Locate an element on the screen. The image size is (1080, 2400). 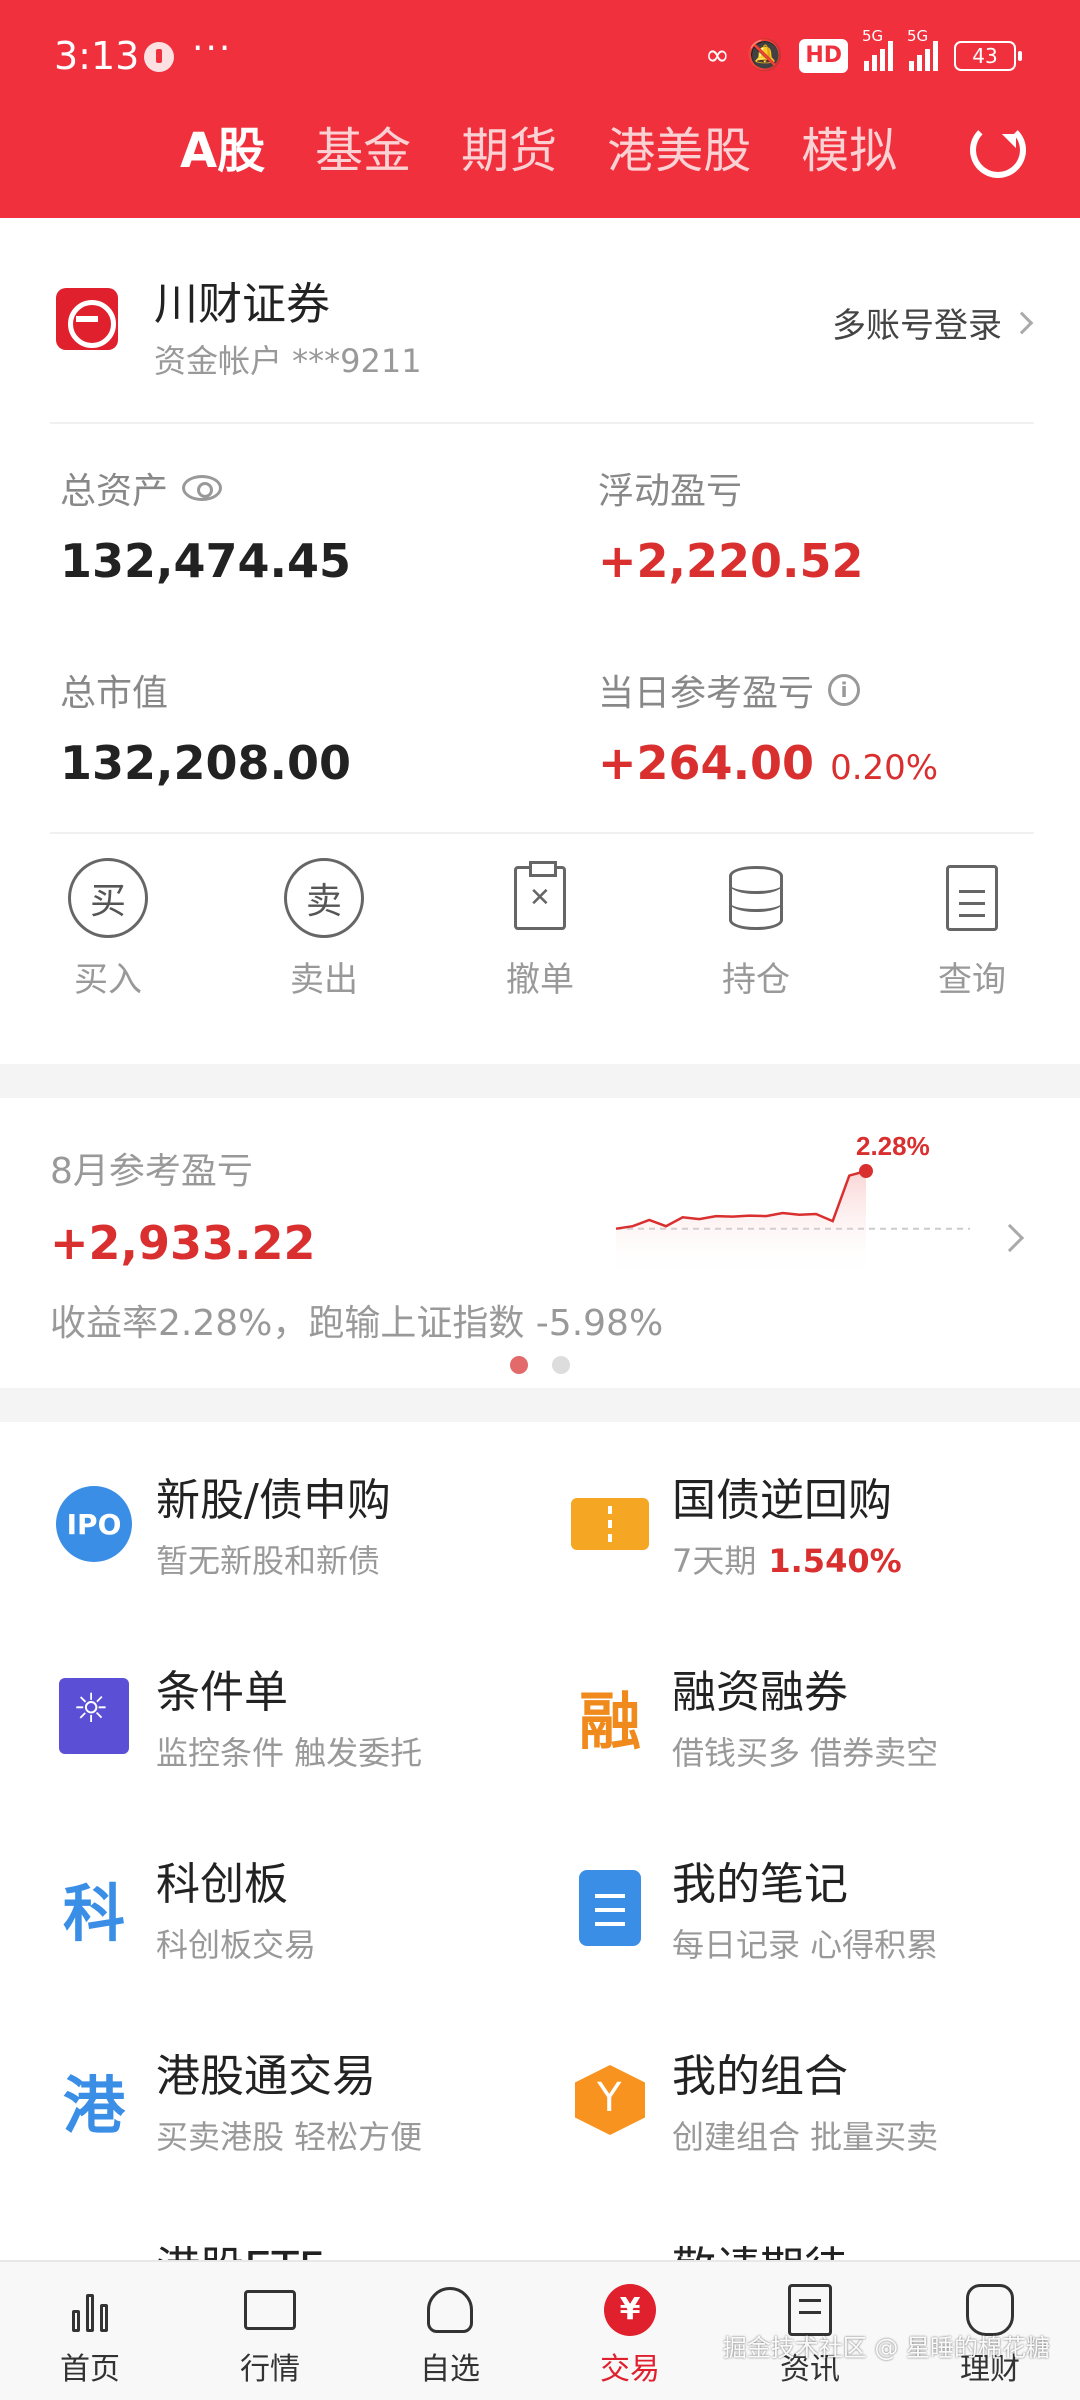
nav-trade-label: 交易 is located at coordinates (630, 2369).